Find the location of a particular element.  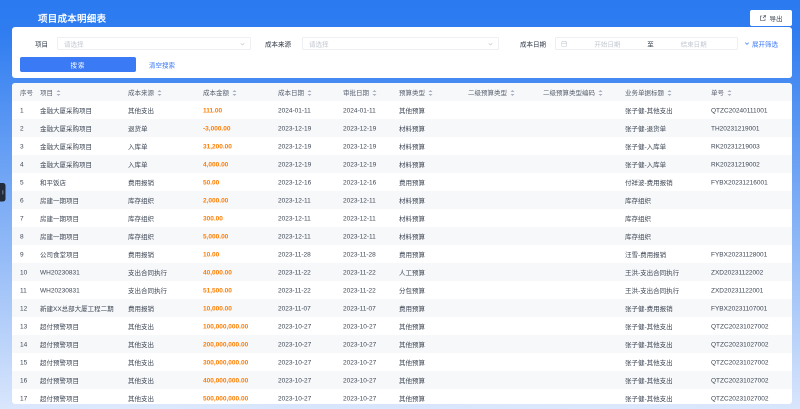

table-cell: -3,000.00 is located at coordinates (217, 128).